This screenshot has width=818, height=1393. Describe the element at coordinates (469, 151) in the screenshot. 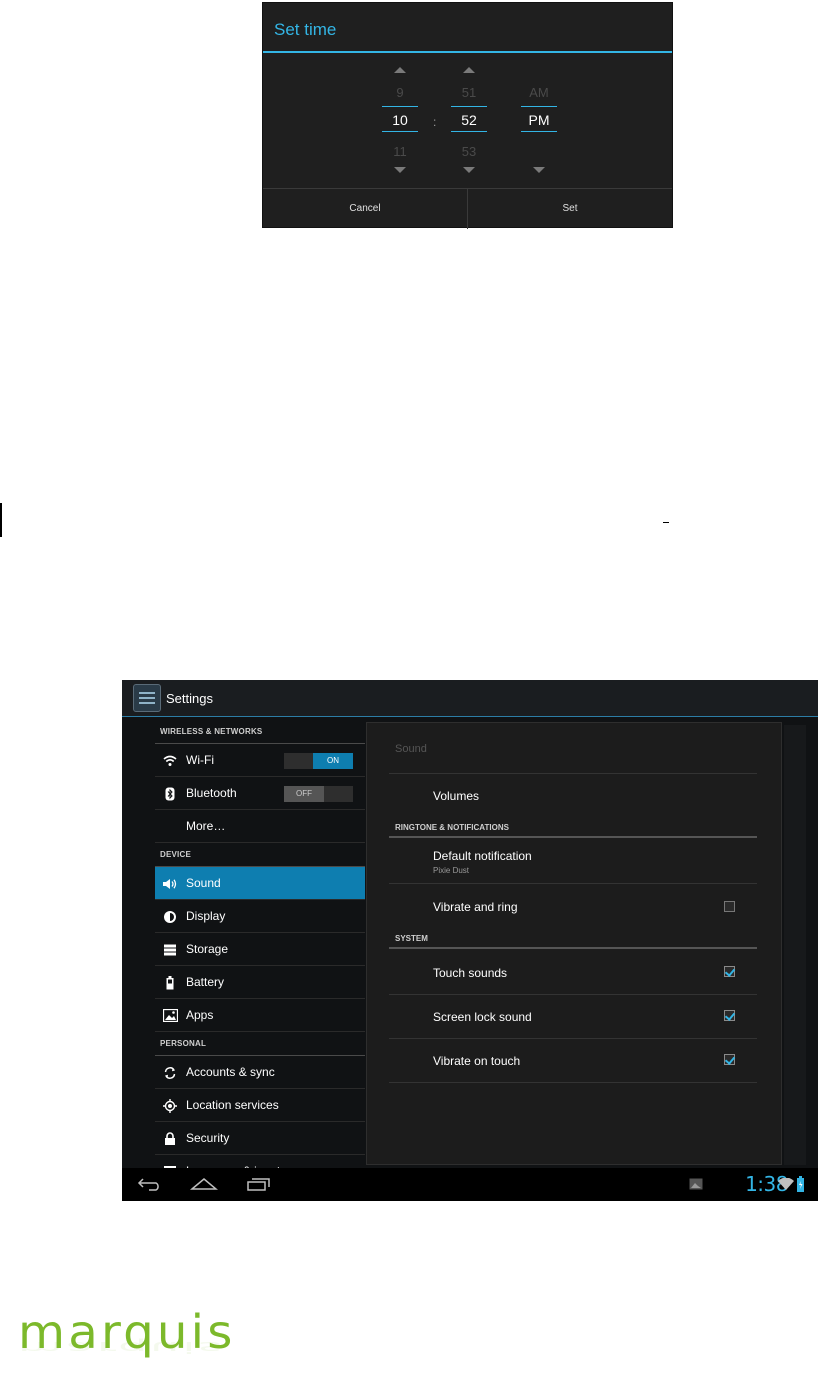

I see `minute-next: 53` at that location.